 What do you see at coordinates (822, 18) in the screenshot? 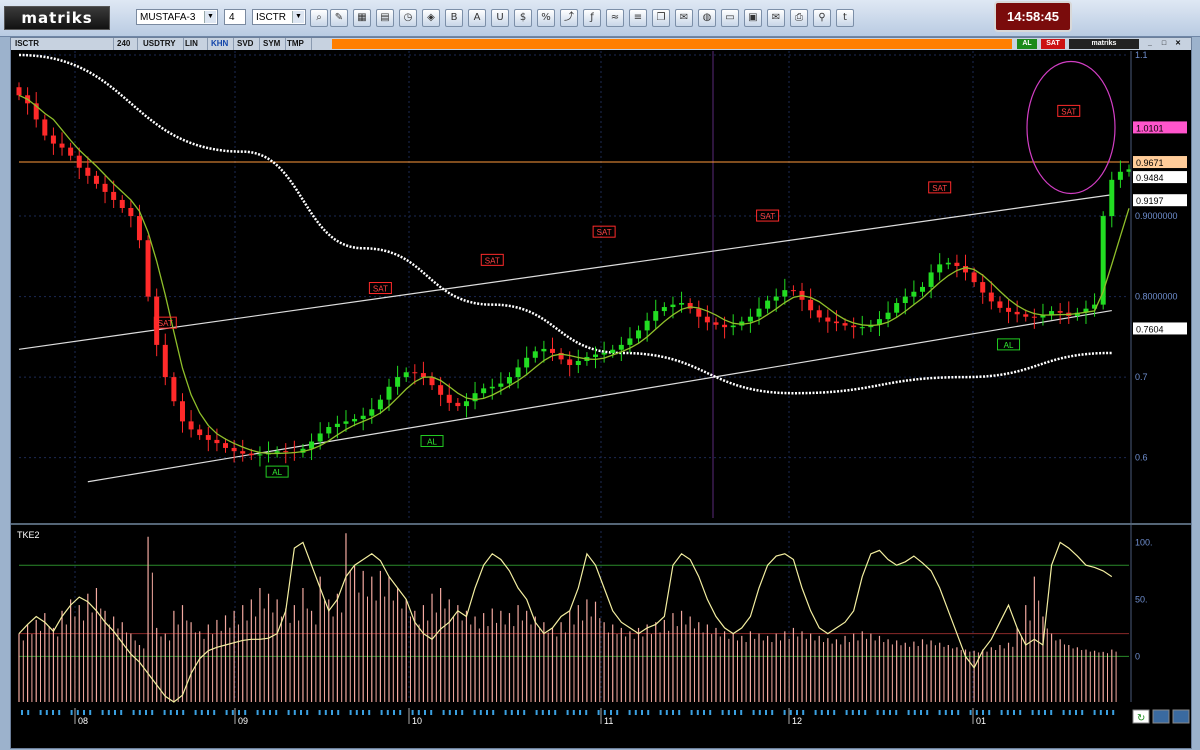
I see `zoom-icon: ⚲` at bounding box center [822, 18].